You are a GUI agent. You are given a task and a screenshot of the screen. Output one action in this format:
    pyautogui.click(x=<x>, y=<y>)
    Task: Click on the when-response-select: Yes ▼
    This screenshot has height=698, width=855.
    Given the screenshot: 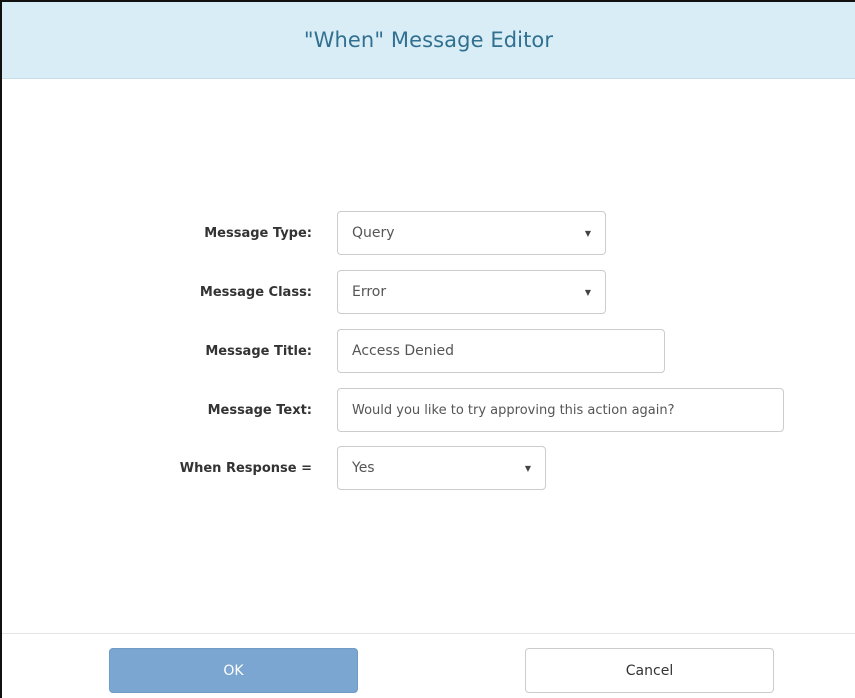 What is the action you would take?
    pyautogui.click(x=441, y=468)
    